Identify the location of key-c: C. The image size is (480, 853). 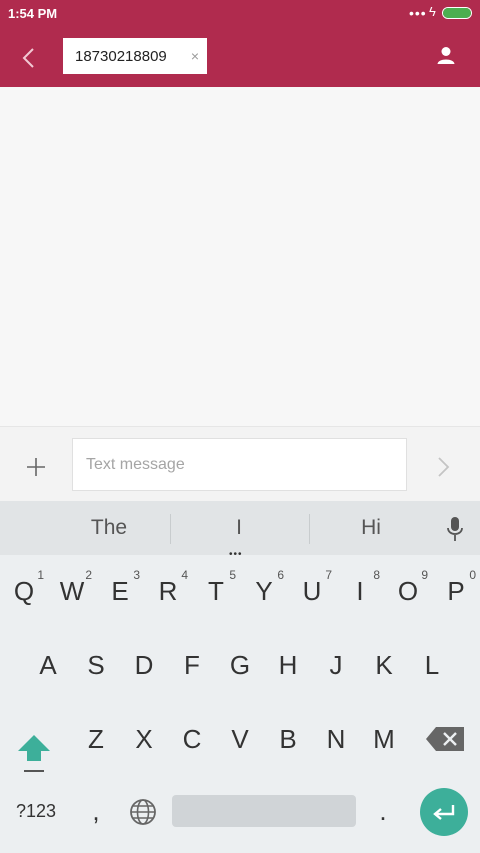
(192, 739).